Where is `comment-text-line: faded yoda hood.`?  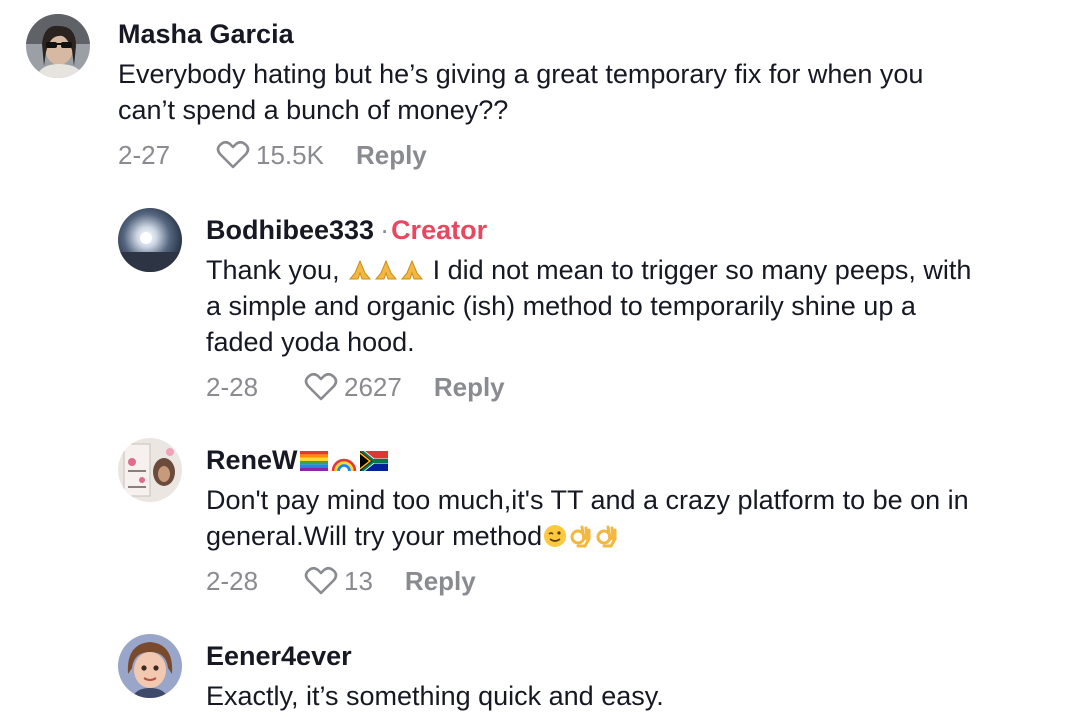 comment-text-line: faded yoda hood. is located at coordinates (310, 342).